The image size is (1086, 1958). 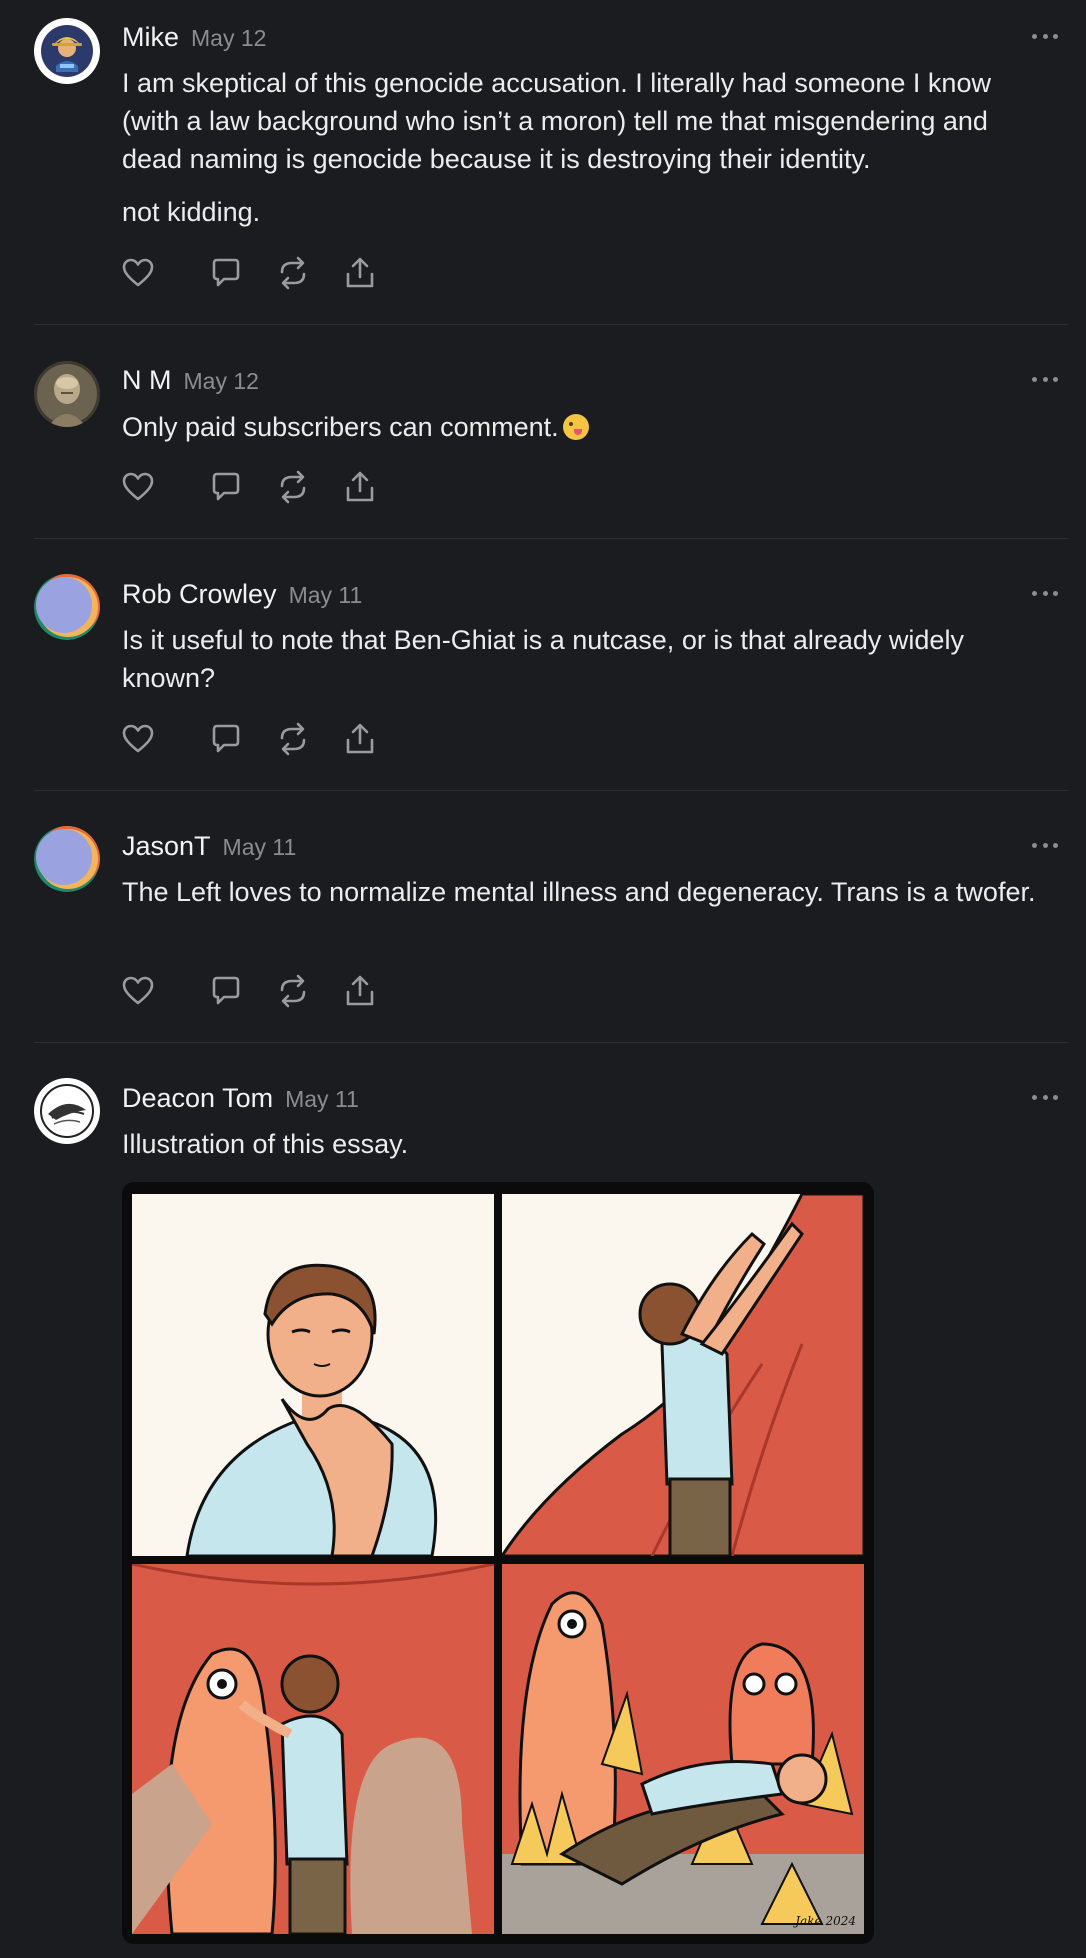 I want to click on comic-panel-thinking, so click(x=313, y=1375).